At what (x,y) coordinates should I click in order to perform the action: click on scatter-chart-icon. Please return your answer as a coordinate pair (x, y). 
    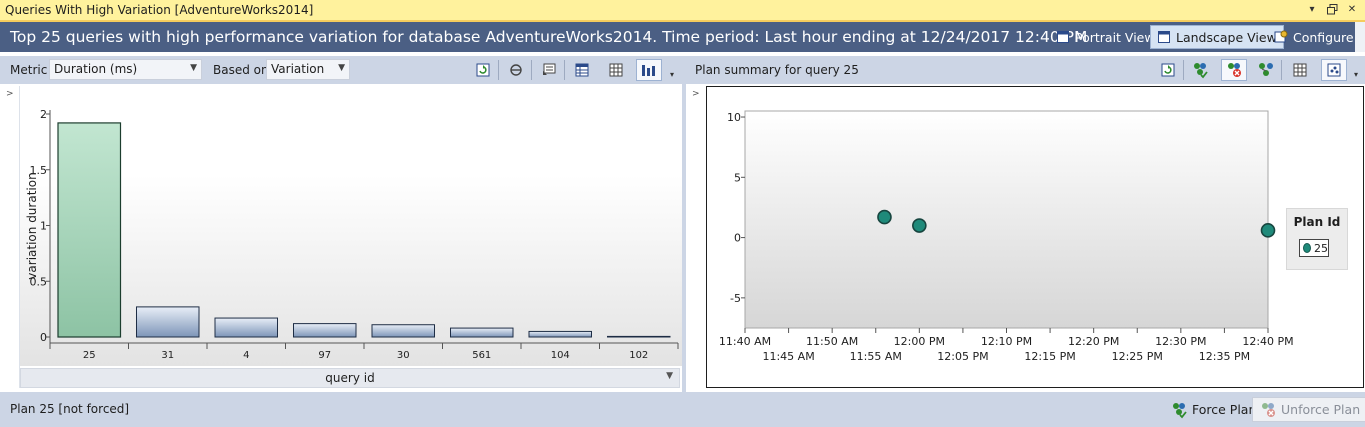
    Looking at the image, I should click on (1334, 70).